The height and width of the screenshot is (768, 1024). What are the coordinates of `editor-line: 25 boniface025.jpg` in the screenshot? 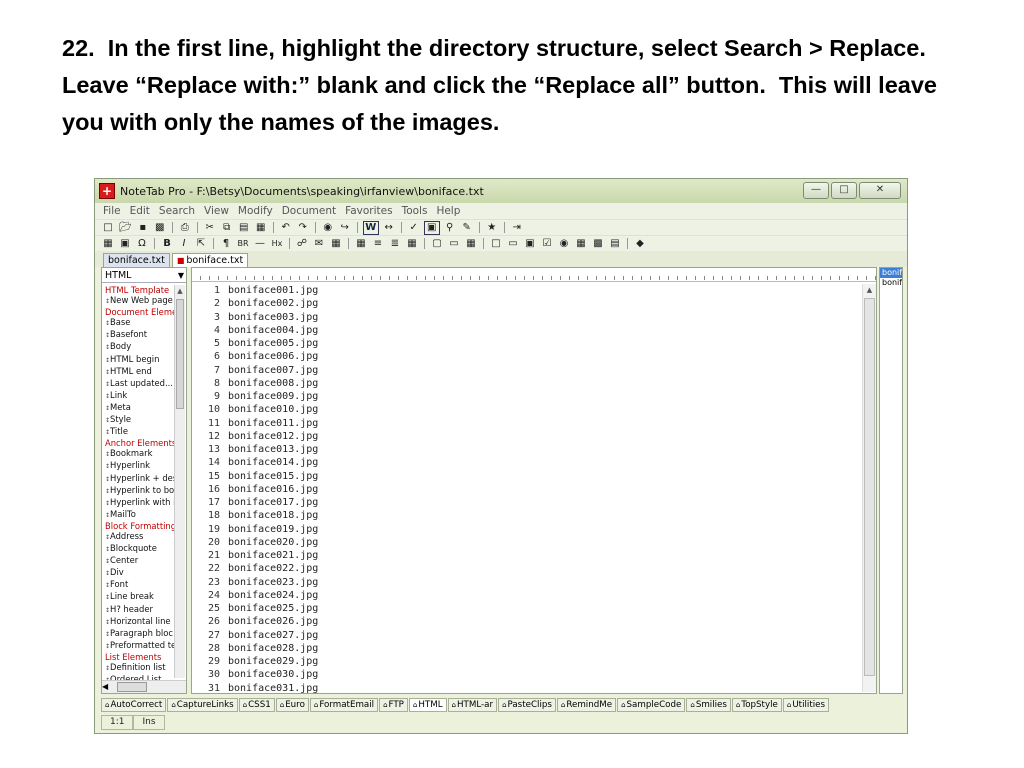 It's located at (524, 608).